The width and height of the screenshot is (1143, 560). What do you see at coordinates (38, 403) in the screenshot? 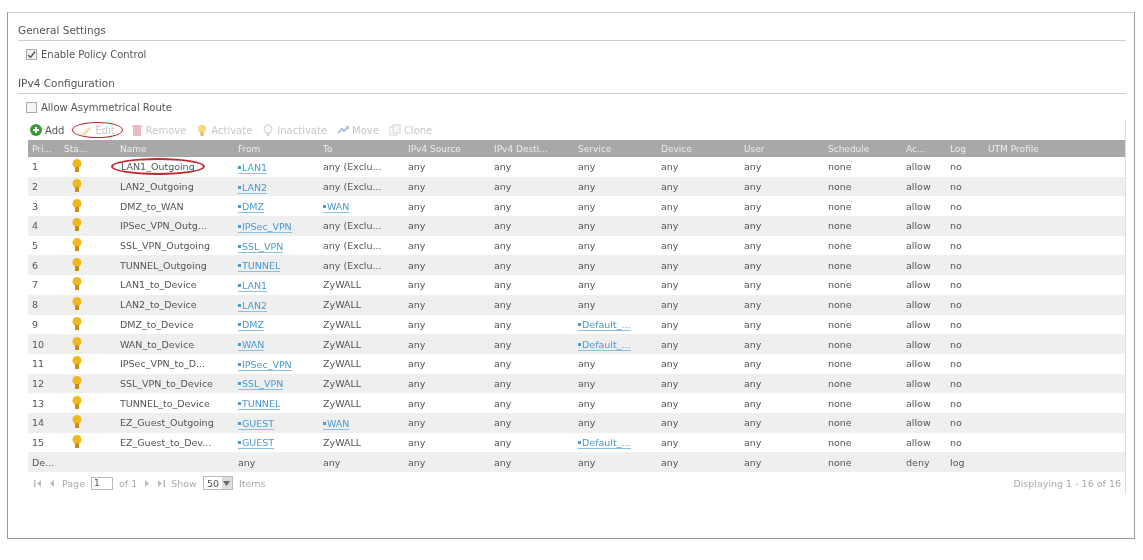
I see `cell-text: 13` at bounding box center [38, 403].